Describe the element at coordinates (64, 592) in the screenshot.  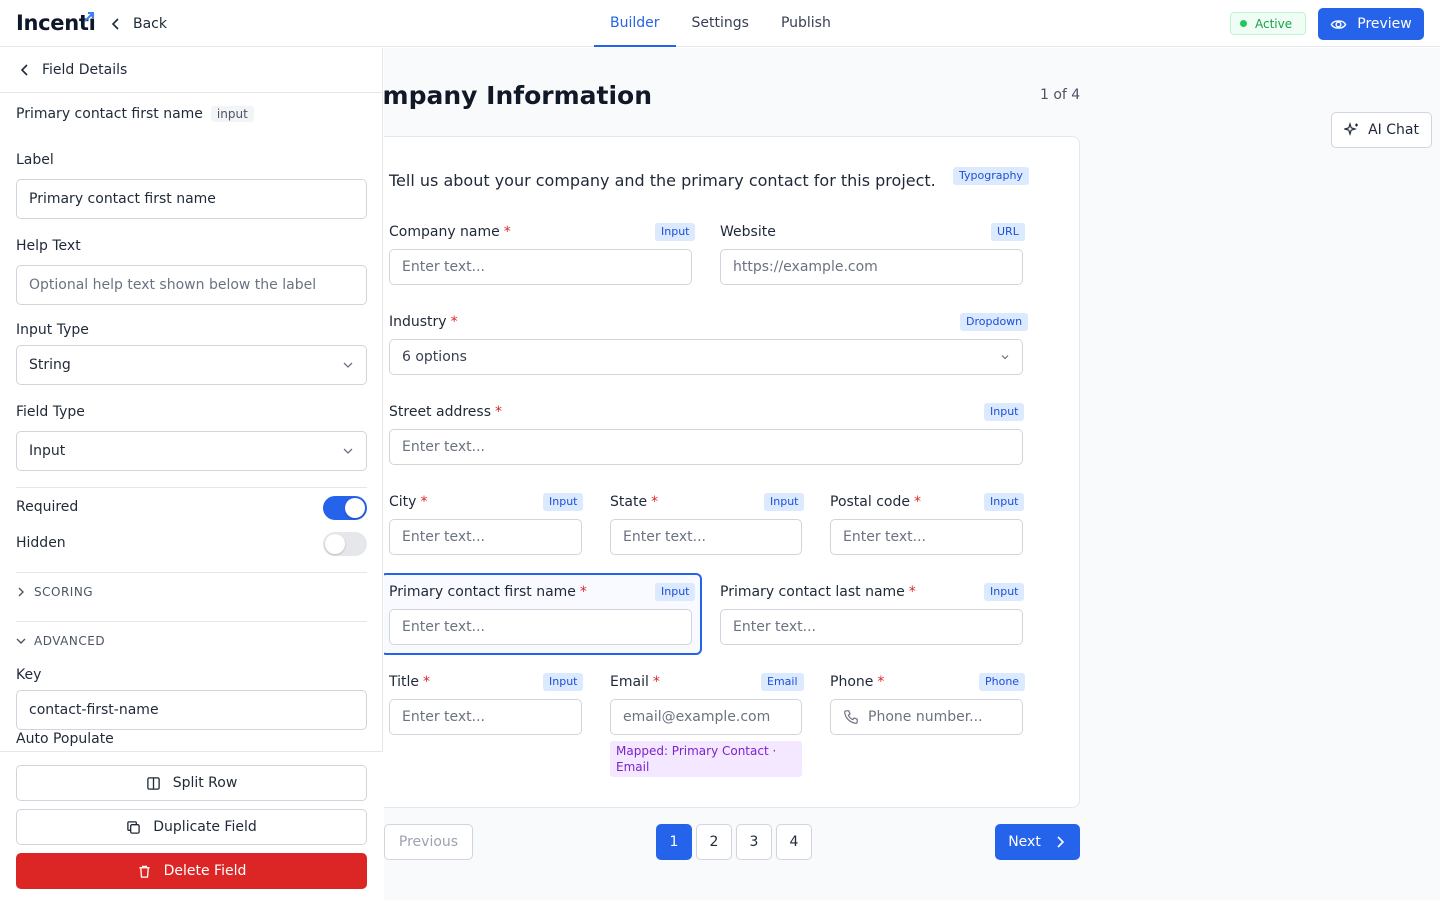
I see `scoring-label: SCORING` at that location.